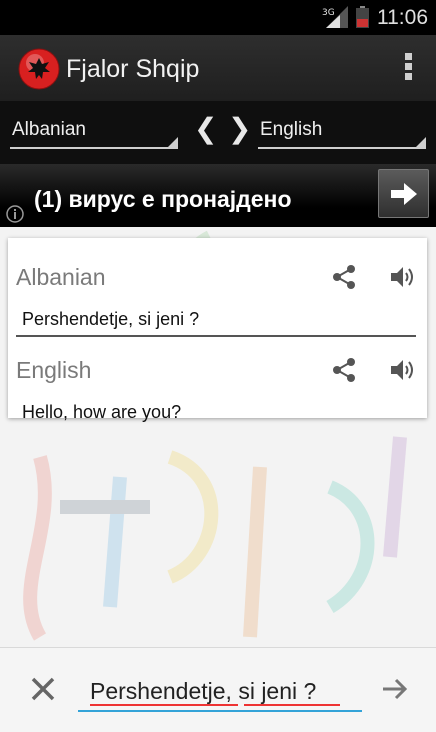 The width and height of the screenshot is (436, 732). I want to click on overflow-menu-icon, so click(408, 69).